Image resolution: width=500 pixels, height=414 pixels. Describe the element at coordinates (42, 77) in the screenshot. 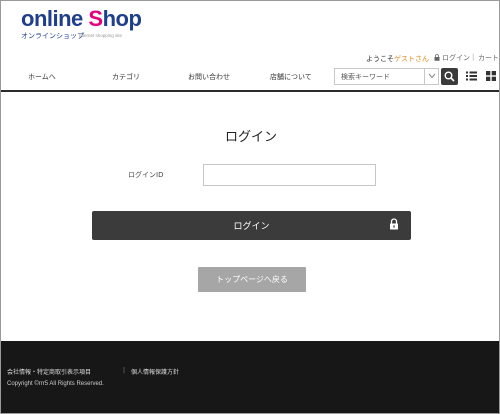

I see `nav-home: ホームへ` at that location.